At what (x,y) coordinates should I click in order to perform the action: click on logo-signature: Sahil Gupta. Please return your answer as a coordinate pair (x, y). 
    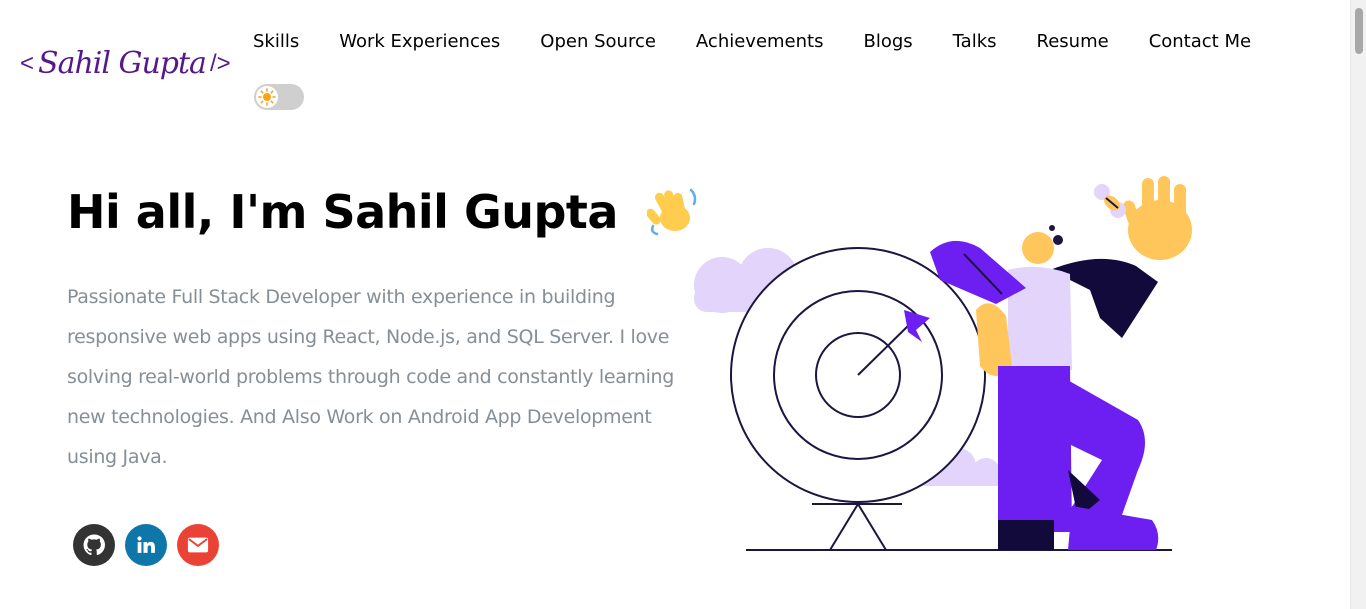
    Looking at the image, I should click on (122, 63).